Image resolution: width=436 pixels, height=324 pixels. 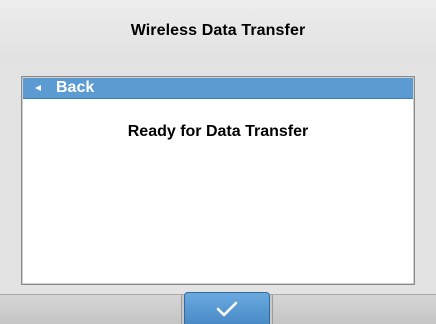 What do you see at coordinates (38, 88) in the screenshot?
I see `back-arrow-icon` at bounding box center [38, 88].